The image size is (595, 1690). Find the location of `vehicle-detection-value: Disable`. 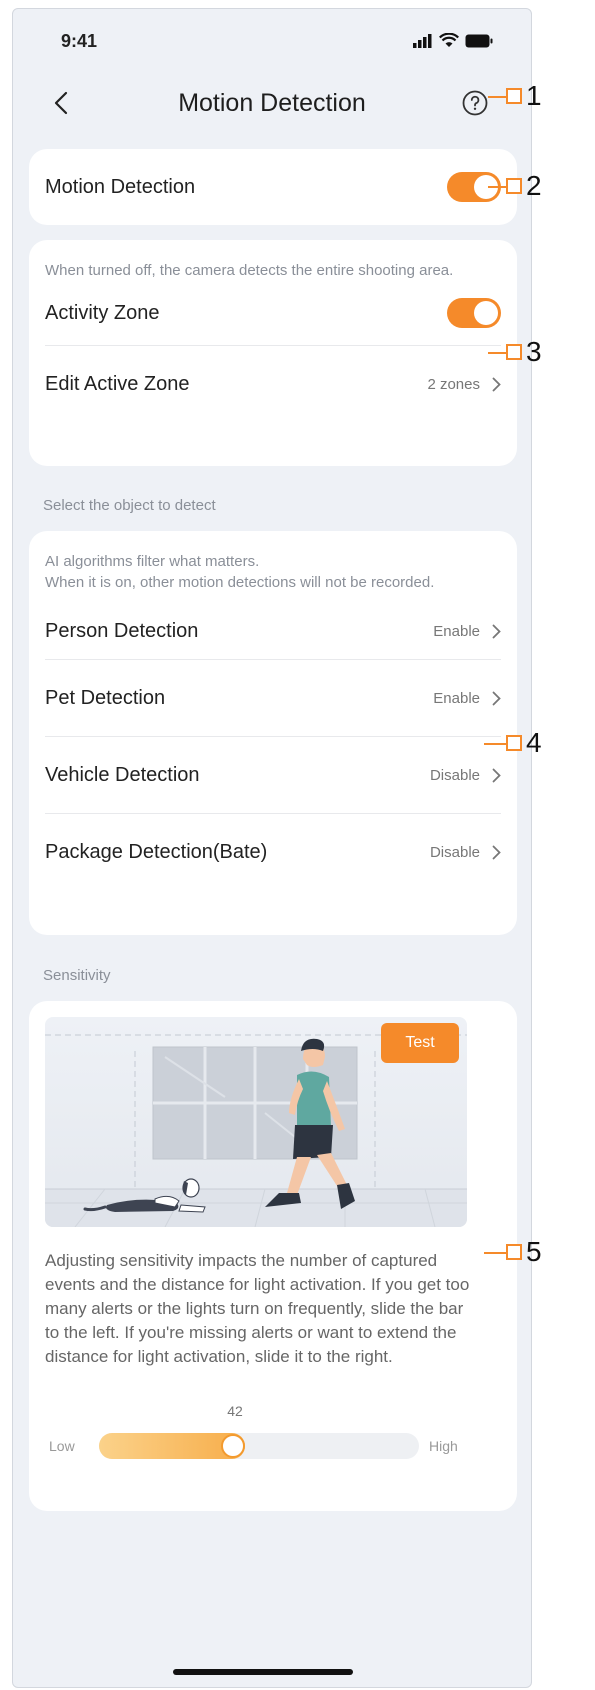

vehicle-detection-value: Disable is located at coordinates (454, 775).